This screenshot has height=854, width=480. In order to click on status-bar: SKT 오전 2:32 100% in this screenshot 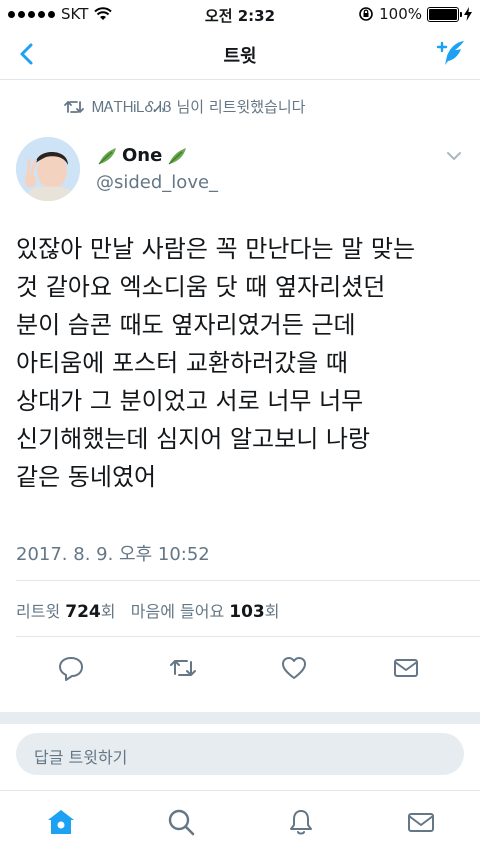, I will do `click(240, 14)`.